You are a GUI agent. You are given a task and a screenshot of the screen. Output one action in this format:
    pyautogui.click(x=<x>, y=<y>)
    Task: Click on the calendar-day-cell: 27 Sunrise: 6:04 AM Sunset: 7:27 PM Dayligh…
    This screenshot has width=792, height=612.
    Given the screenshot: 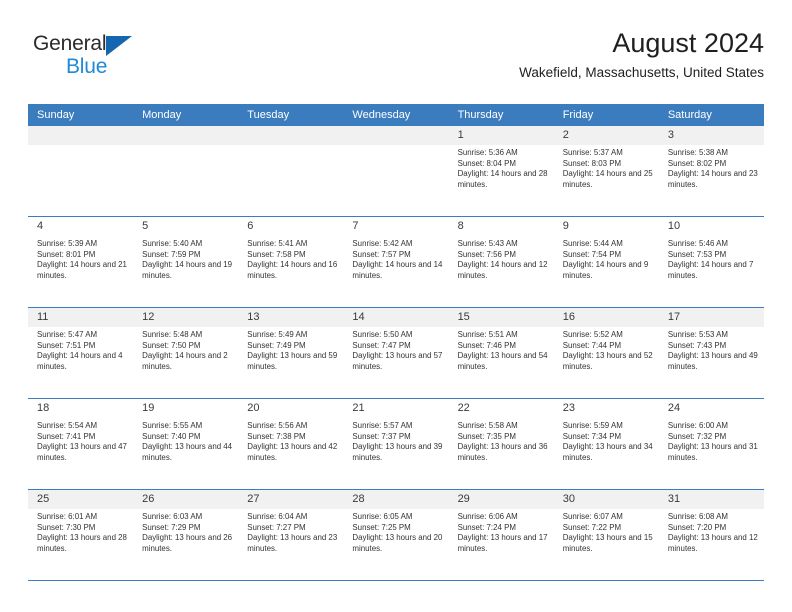 What is the action you would take?
    pyautogui.click(x=291, y=535)
    